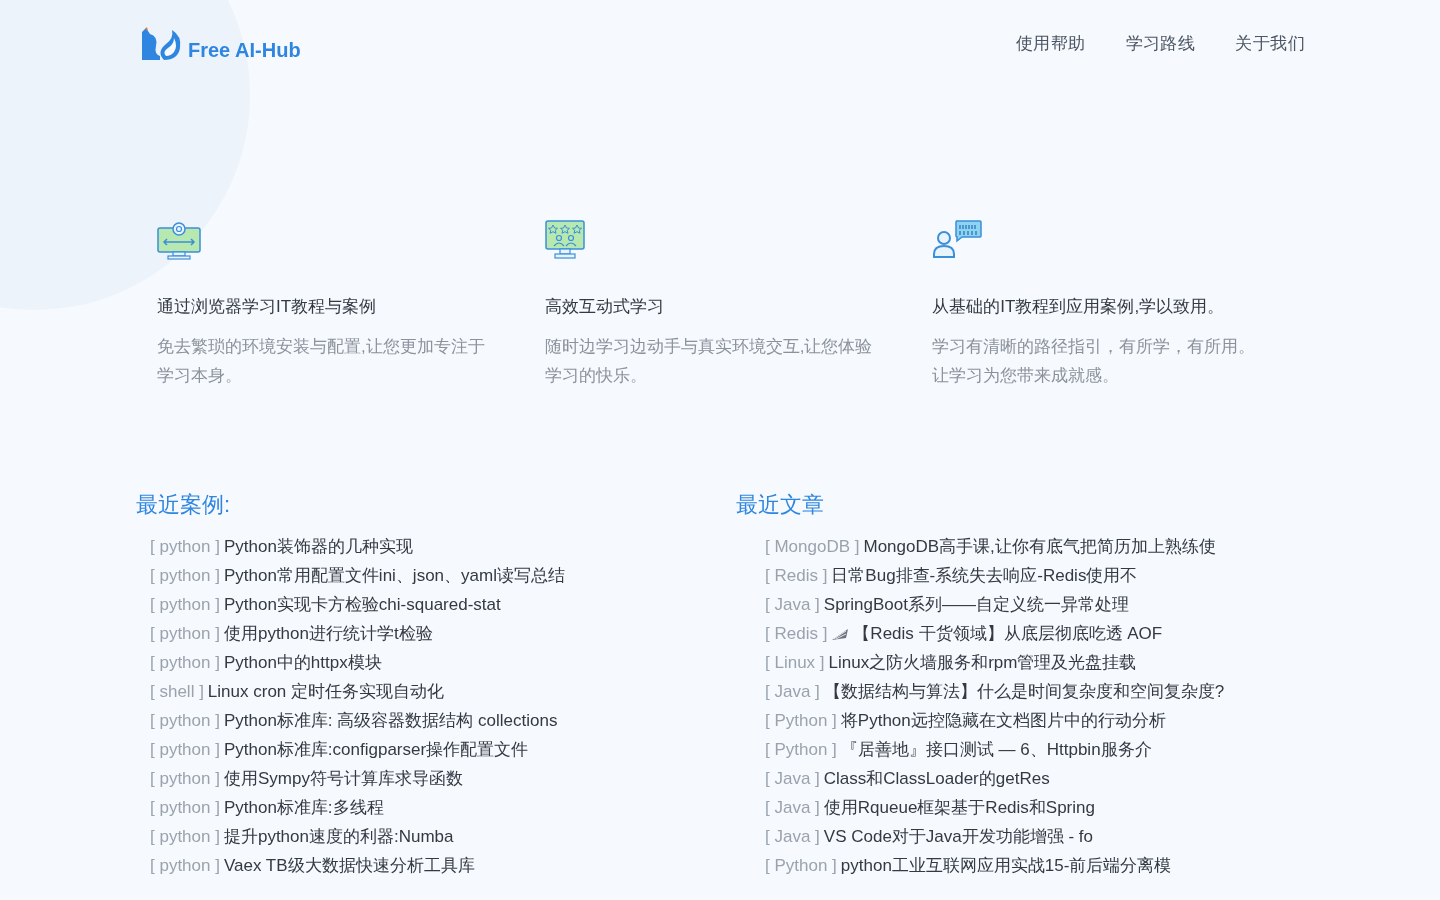 This screenshot has height=900, width=1440. I want to click on section-heading: 最近案例:, so click(184, 504).